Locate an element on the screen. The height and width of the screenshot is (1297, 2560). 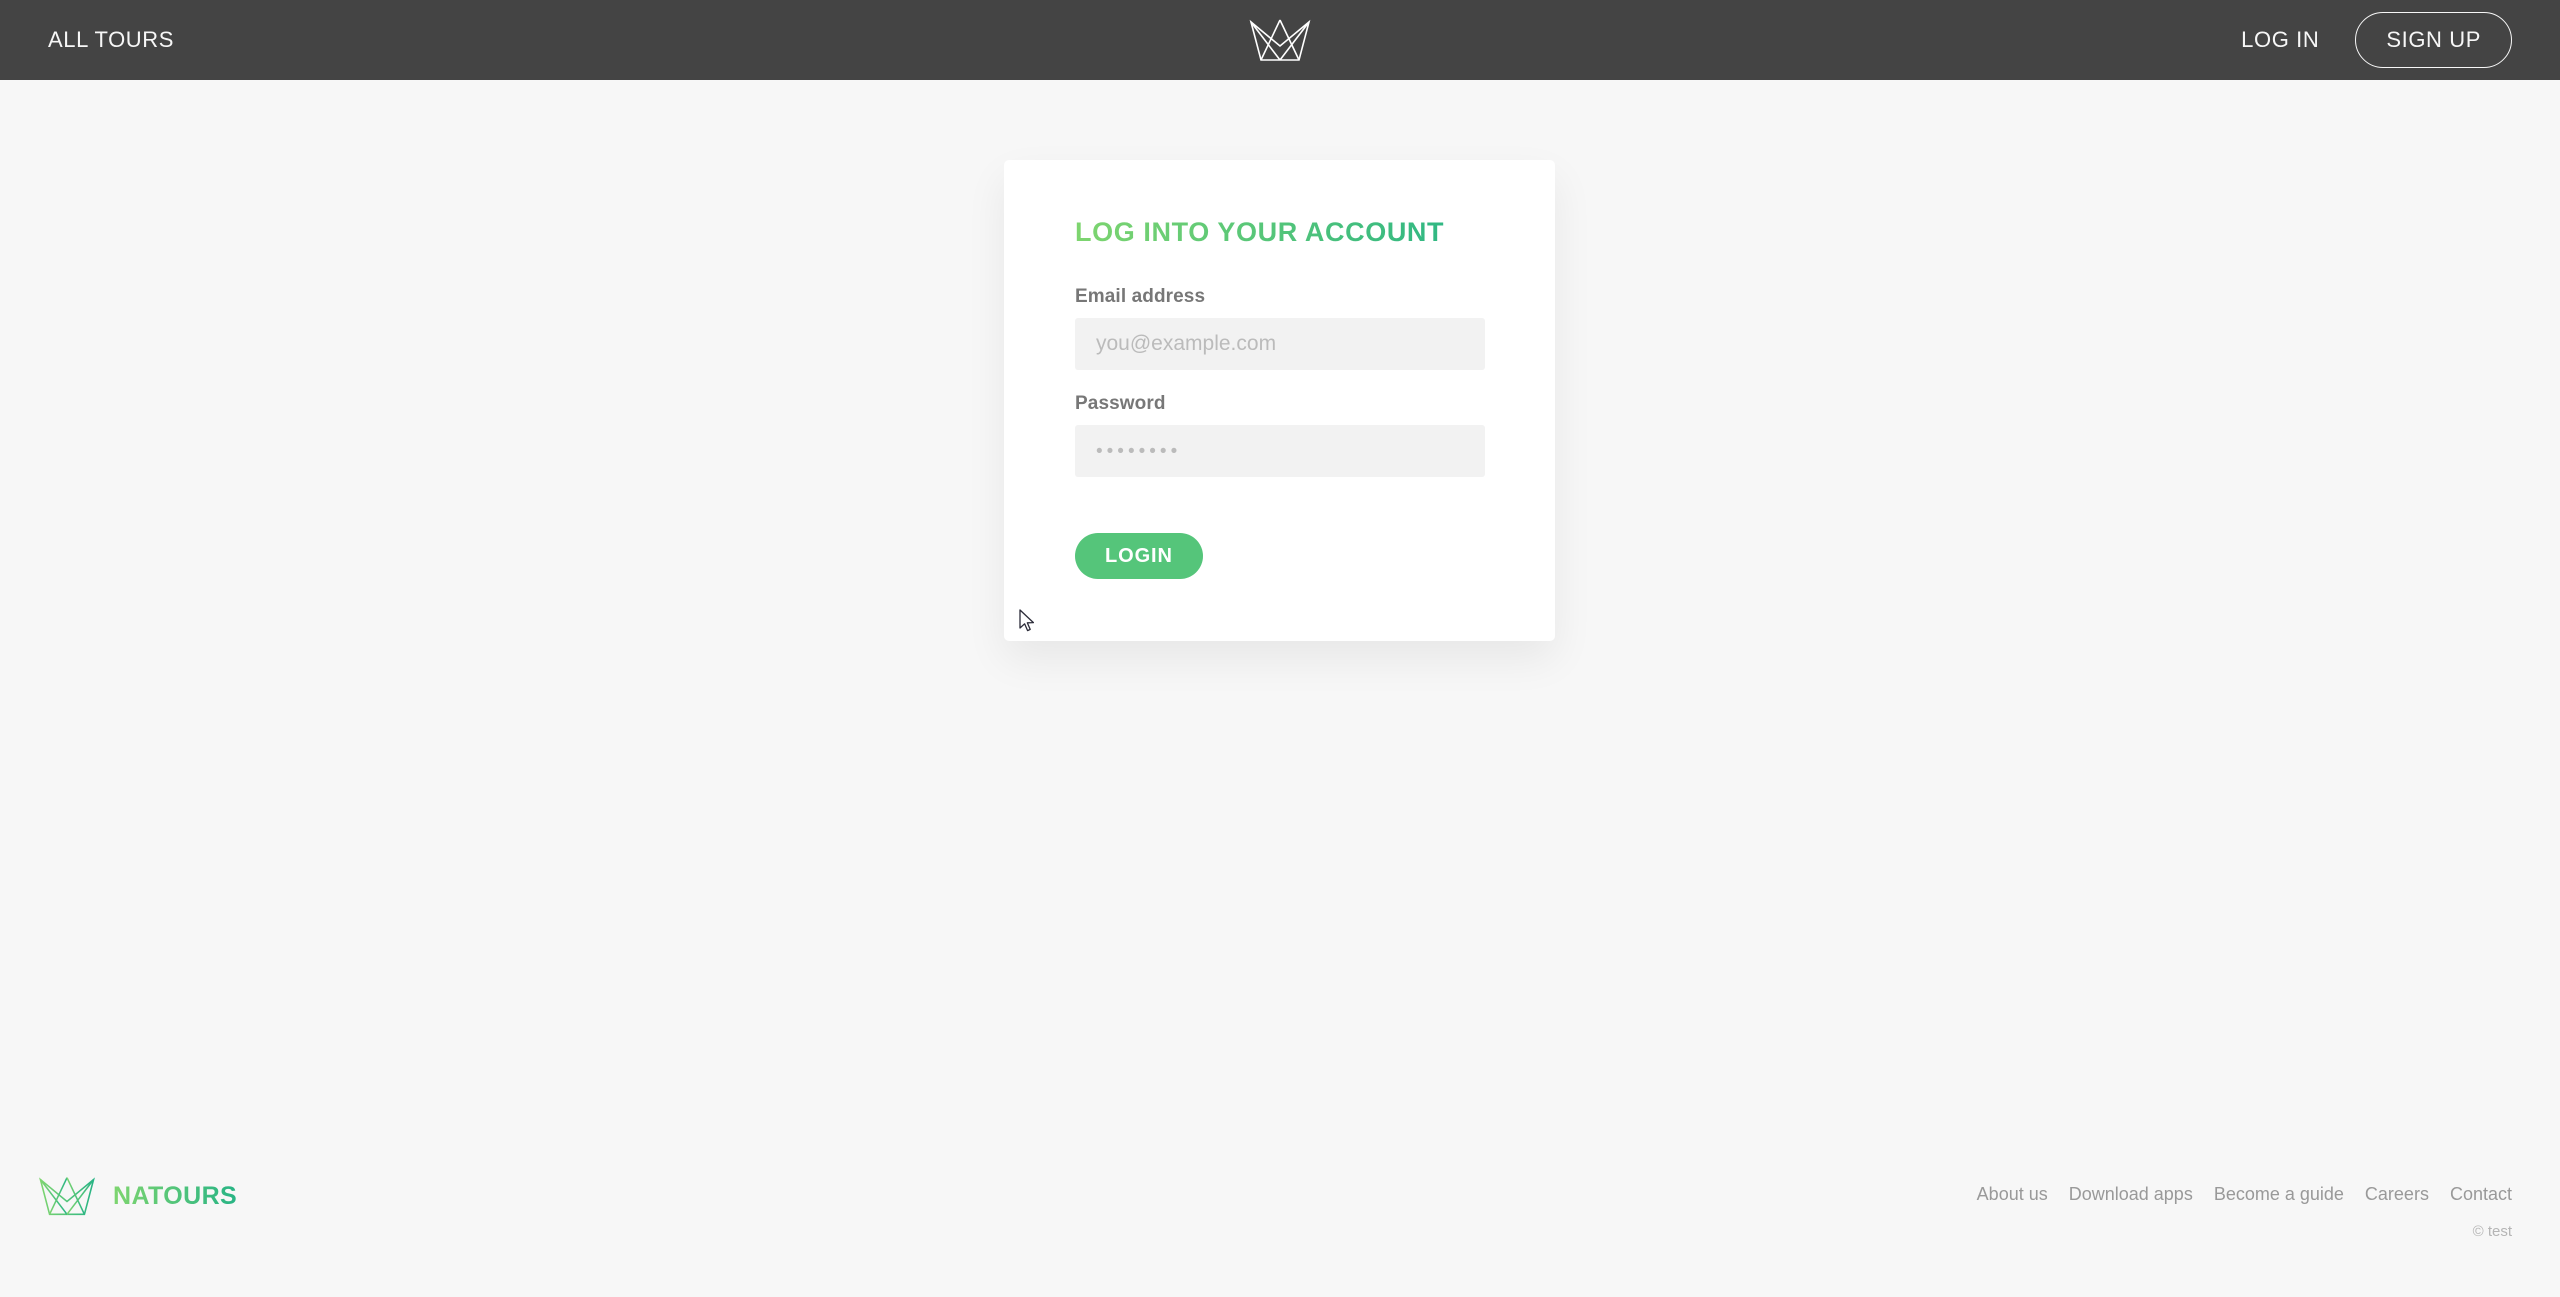
footer-link-become-a-guide: Become a guide is located at coordinates (2279, 1194).